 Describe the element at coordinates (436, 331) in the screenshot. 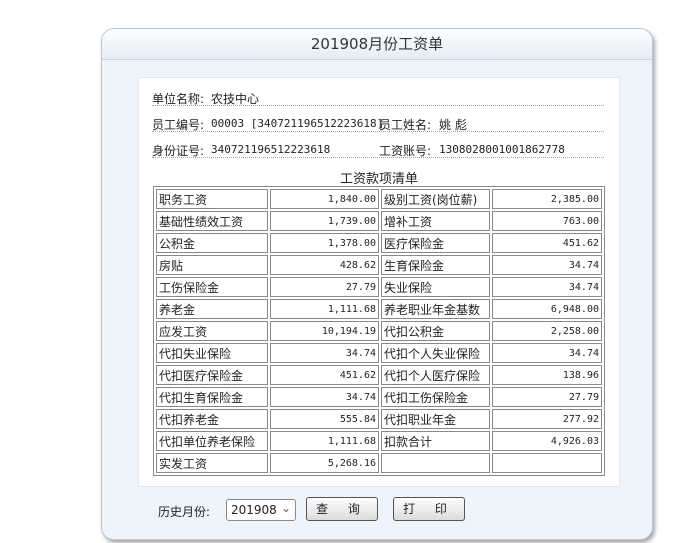

I see `item-name: 代扣公积金` at that location.